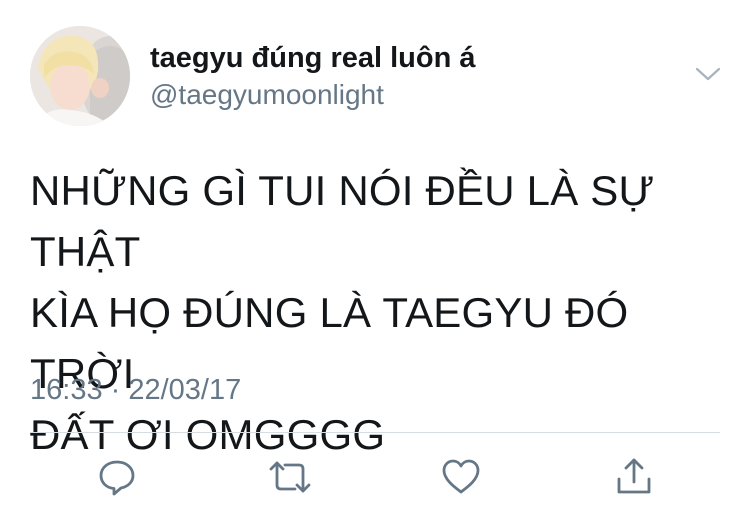 Image resolution: width=750 pixels, height=521 pixels. What do you see at coordinates (135, 390) in the screenshot?
I see `tweet-timestamp: 16:33 · 22/03/17` at bounding box center [135, 390].